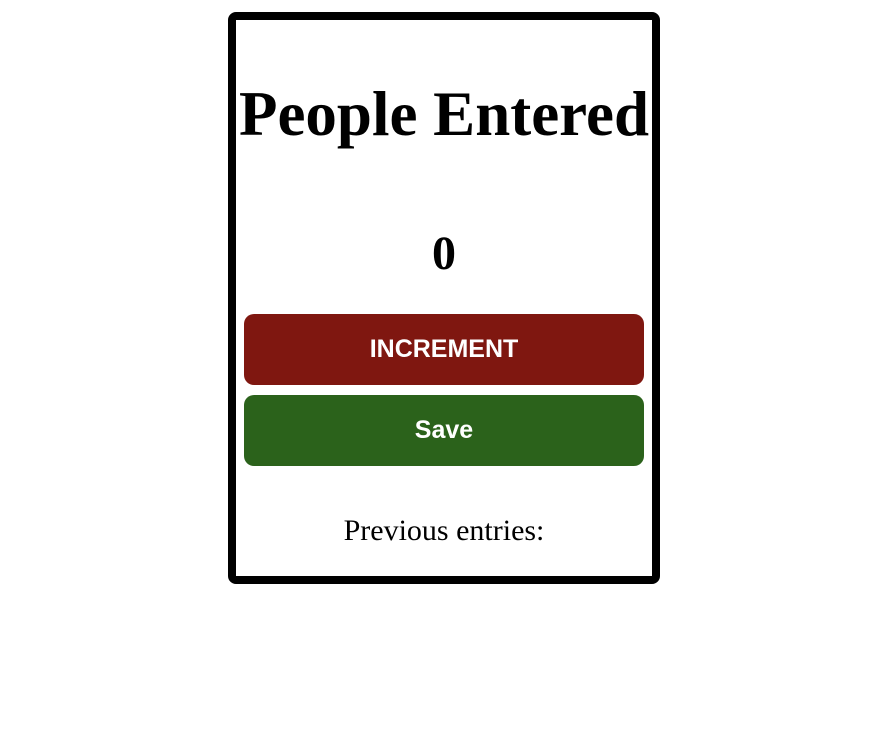  I want to click on page-title: People Entered, so click(444, 114).